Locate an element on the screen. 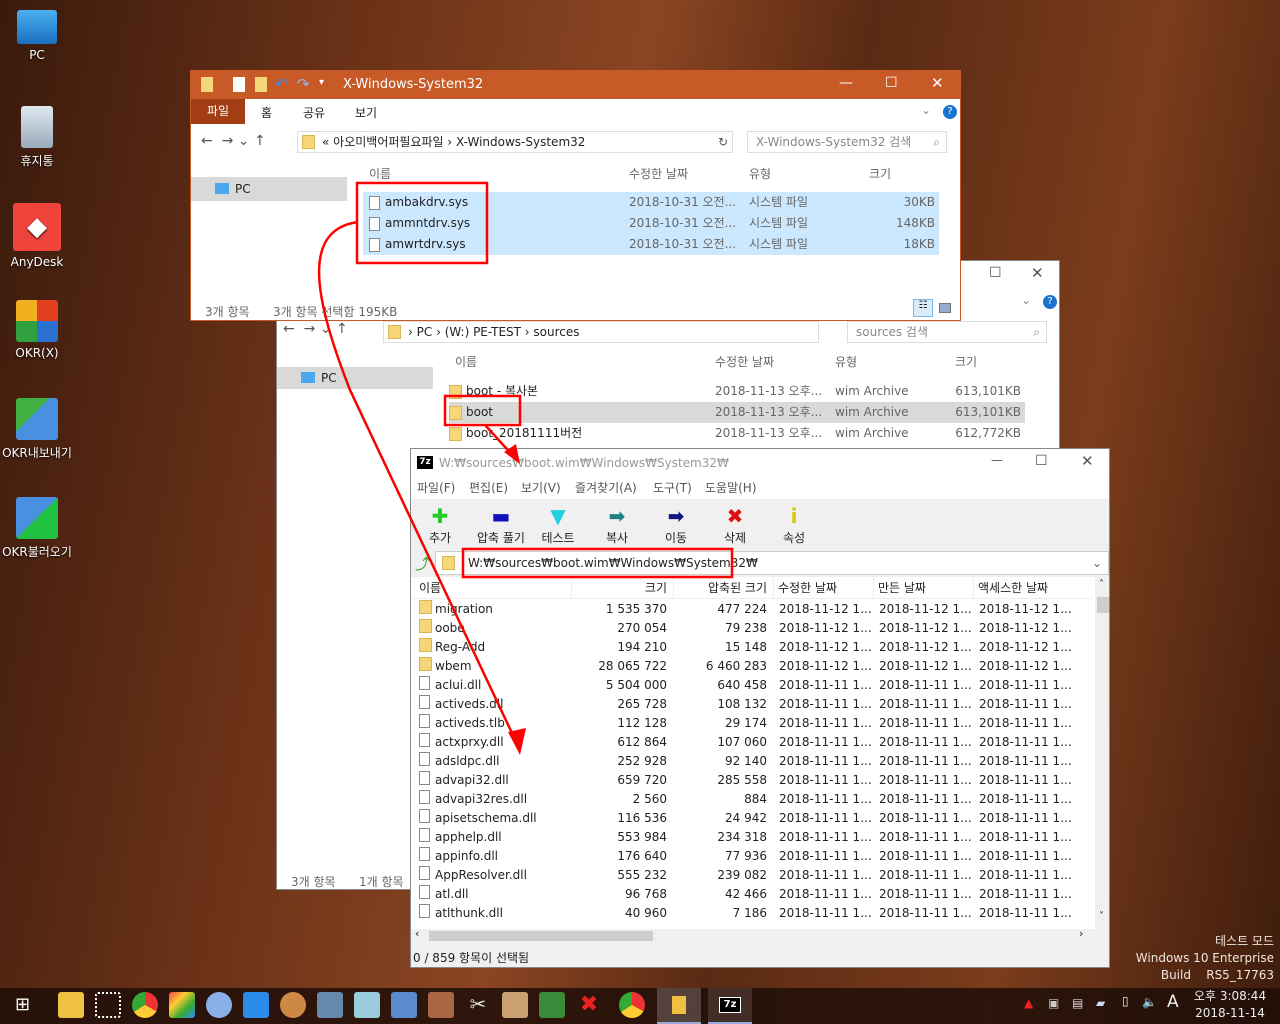  menu-tools: 도구(T) is located at coordinates (672, 488).